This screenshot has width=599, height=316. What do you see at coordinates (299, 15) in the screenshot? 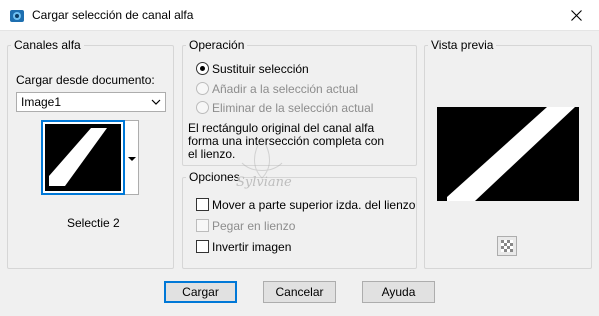
I see `title-bar: Cargar selección de canal alfa` at bounding box center [299, 15].